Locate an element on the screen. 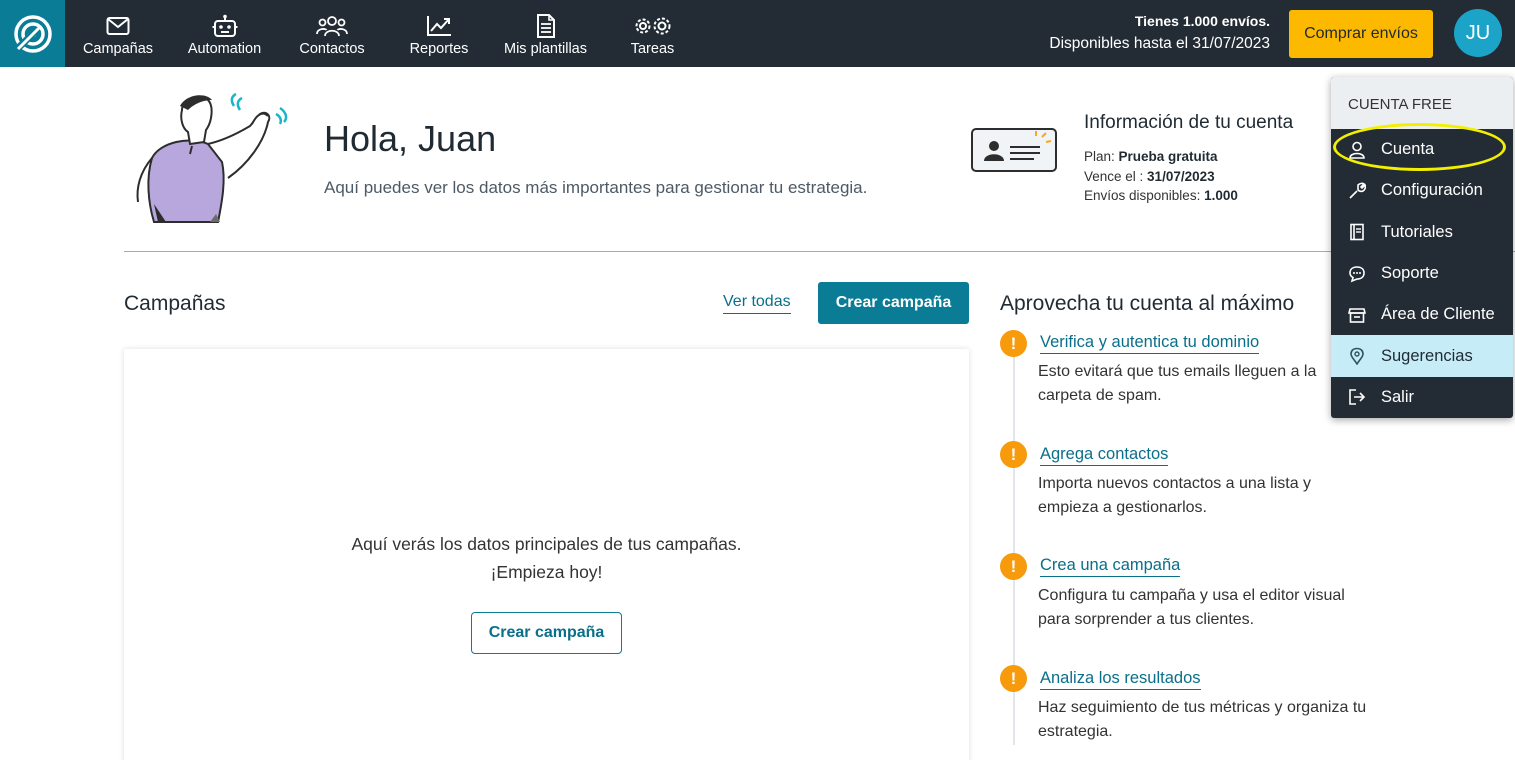 This screenshot has width=1515, height=760. plan-value: Prueba gratuita is located at coordinates (1168, 156).